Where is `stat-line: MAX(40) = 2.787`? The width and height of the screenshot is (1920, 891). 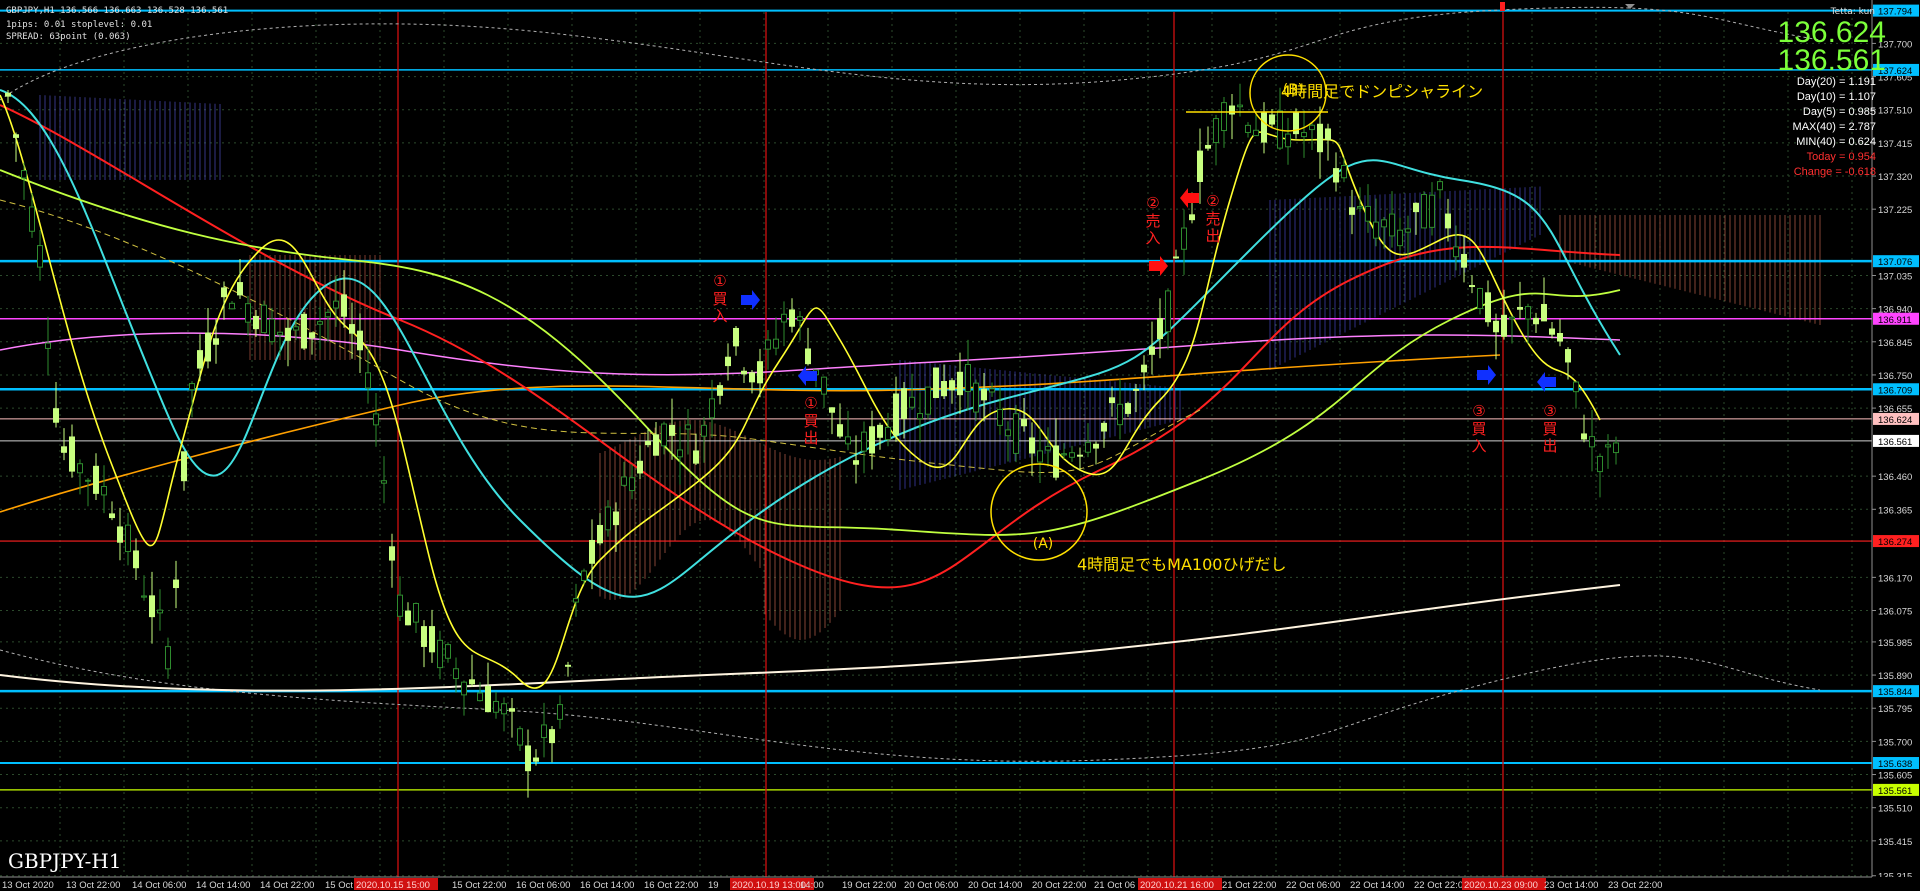 stat-line: MAX(40) = 2.787 is located at coordinates (1834, 127).